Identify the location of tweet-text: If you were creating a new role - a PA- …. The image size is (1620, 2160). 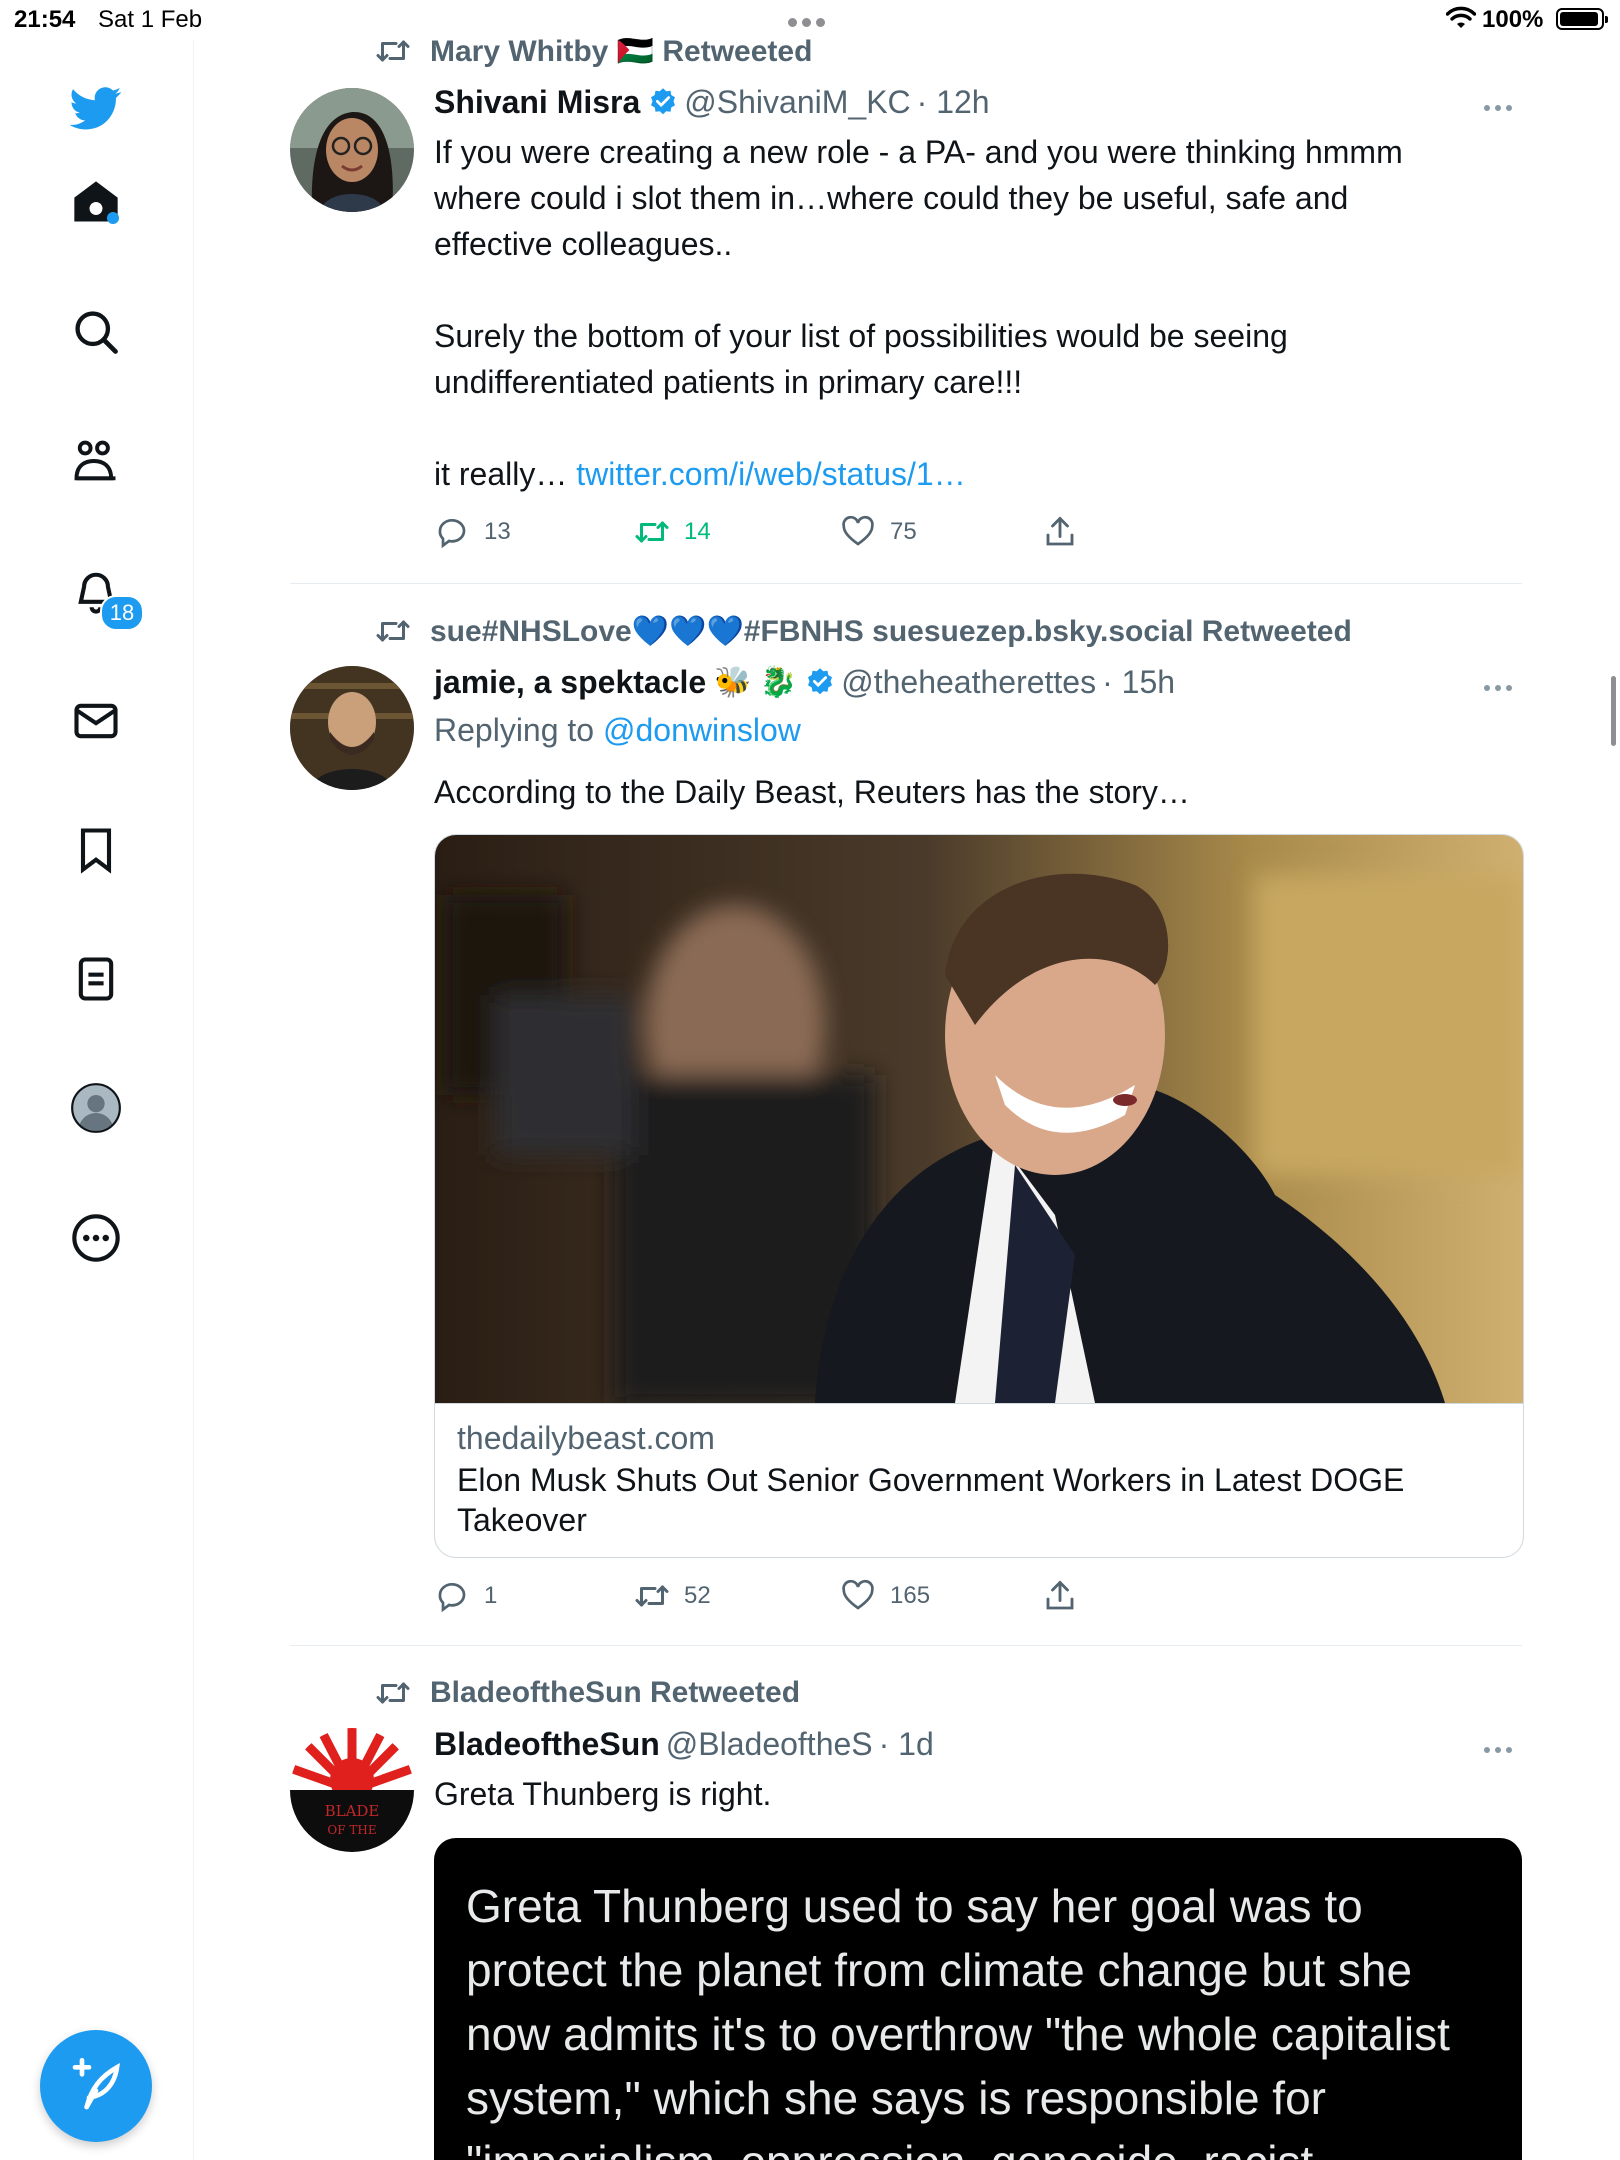
(964, 313).